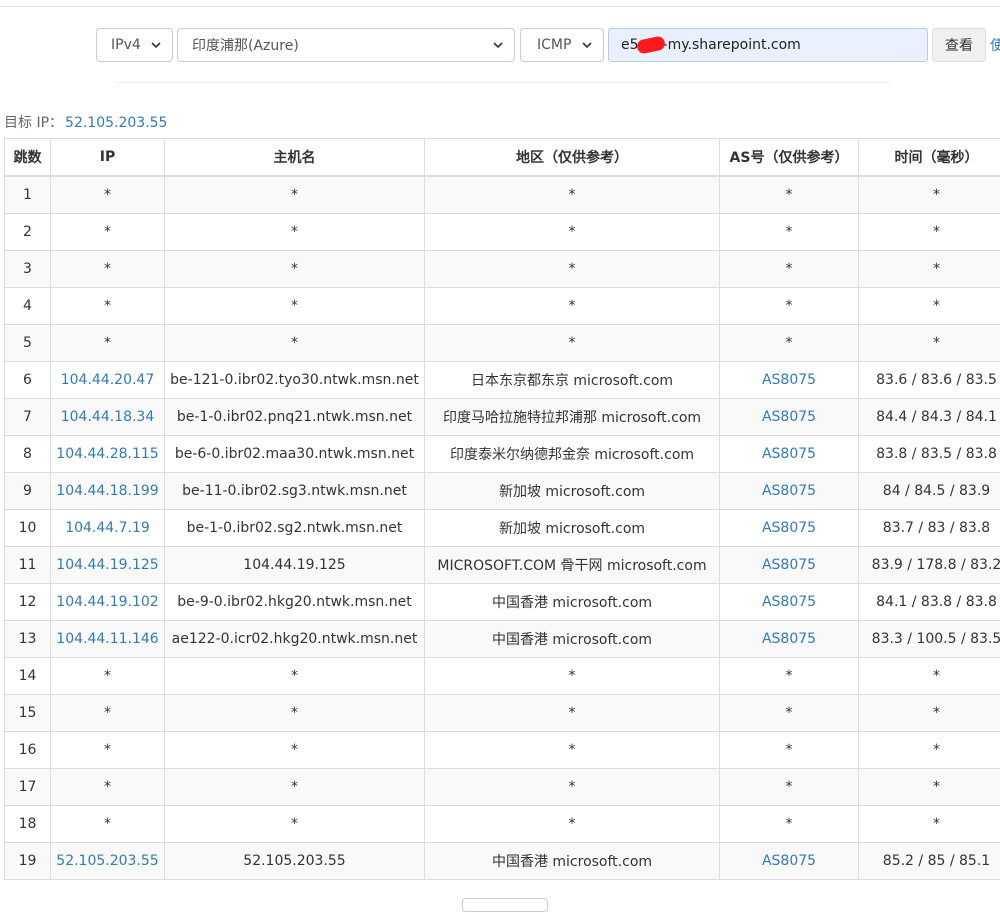 This screenshot has height=912, width=1000. I want to click on hostname-cell: 52.105.203.55, so click(295, 861).